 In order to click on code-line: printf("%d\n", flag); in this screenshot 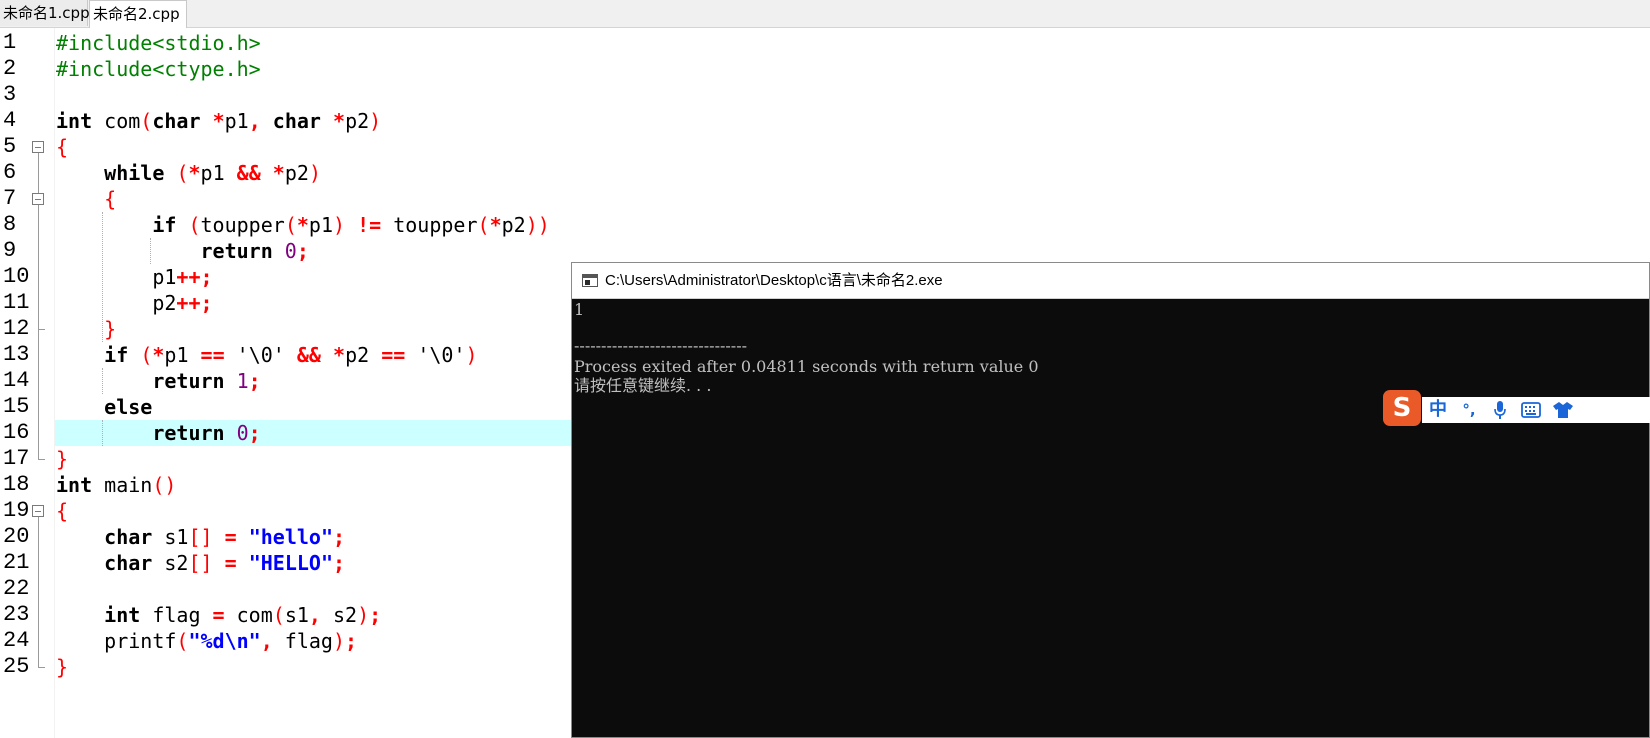, I will do `click(206, 641)`.